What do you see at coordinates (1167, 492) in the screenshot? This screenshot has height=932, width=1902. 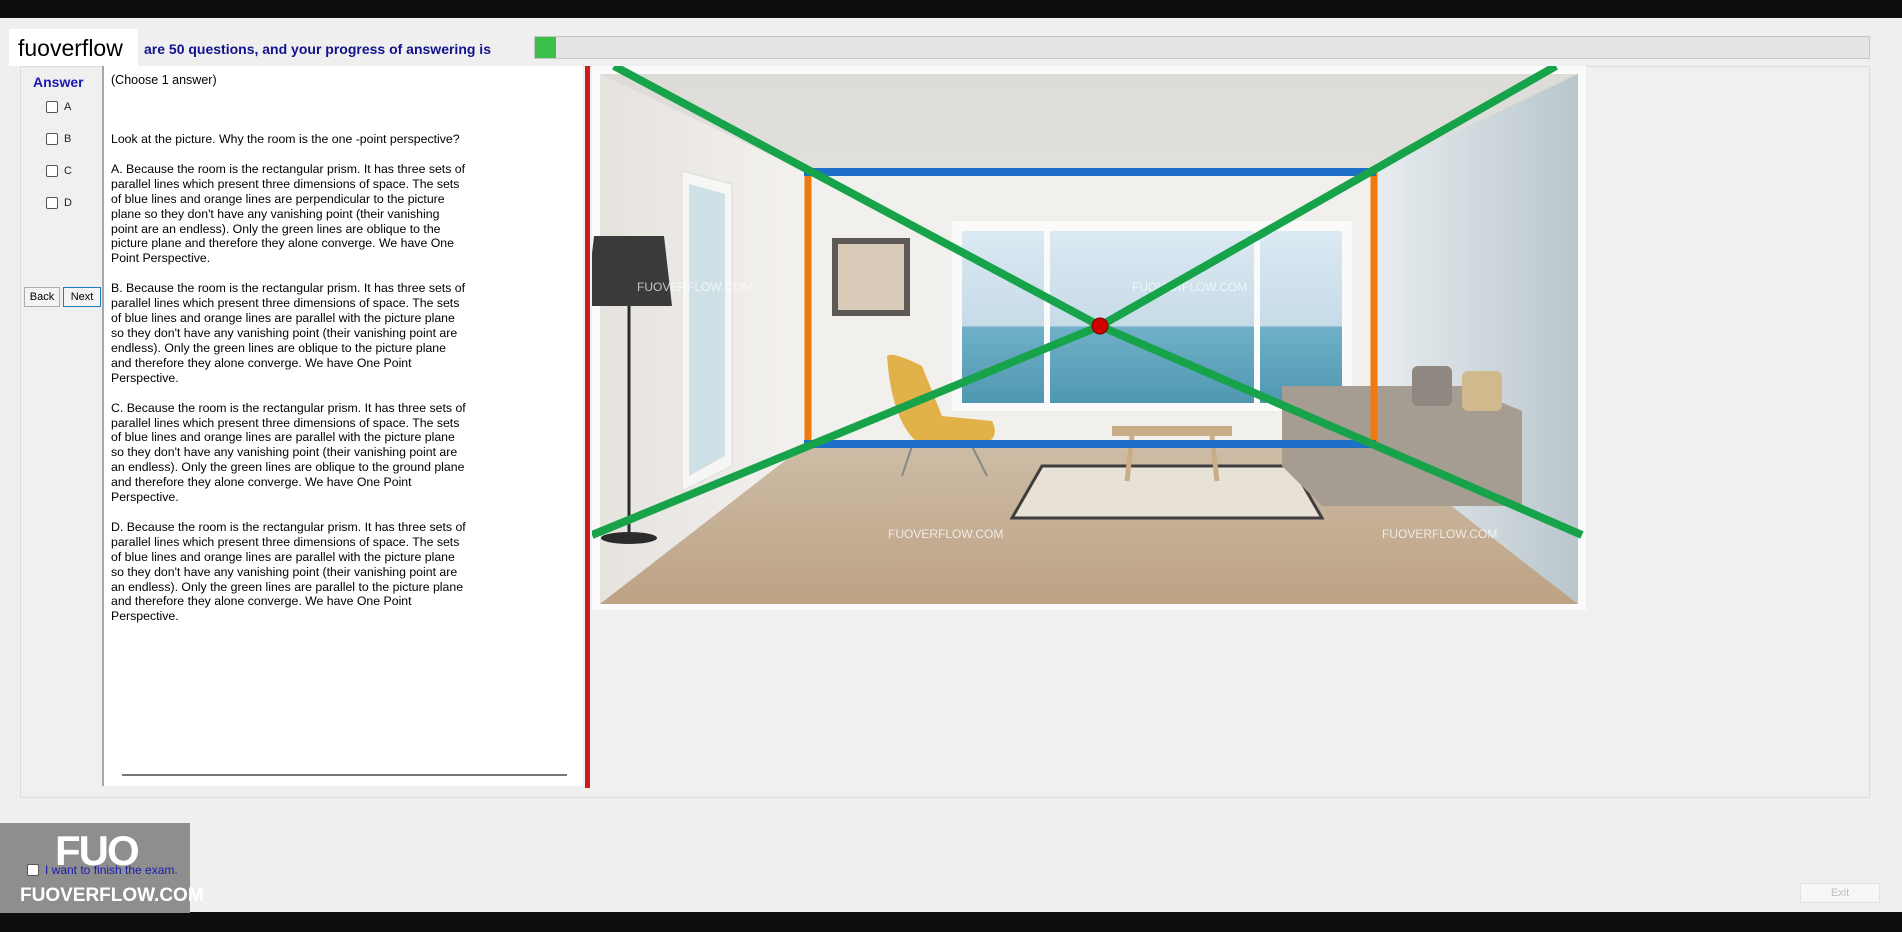 I see `rug` at bounding box center [1167, 492].